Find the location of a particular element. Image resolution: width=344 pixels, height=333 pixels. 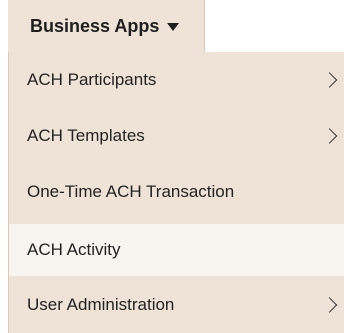

menu-item-label: User Administration is located at coordinates (101, 304).